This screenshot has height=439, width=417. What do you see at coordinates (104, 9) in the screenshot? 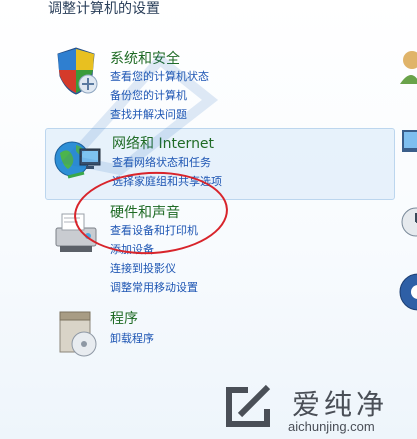
I see `page-heading: 调整计算机的设置` at bounding box center [104, 9].